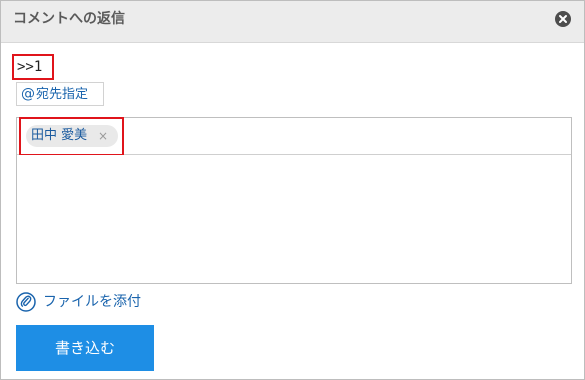 This screenshot has width=585, height=380. Describe the element at coordinates (69, 19) in the screenshot. I see `dialog-title: コメントへの返信` at that location.